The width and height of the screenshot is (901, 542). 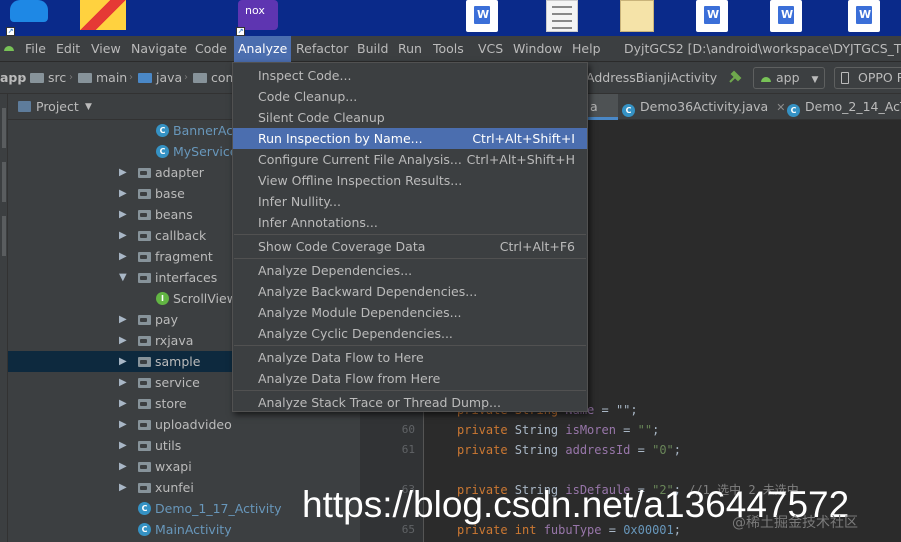 I want to click on text-document-icon, so click(x=562, y=16).